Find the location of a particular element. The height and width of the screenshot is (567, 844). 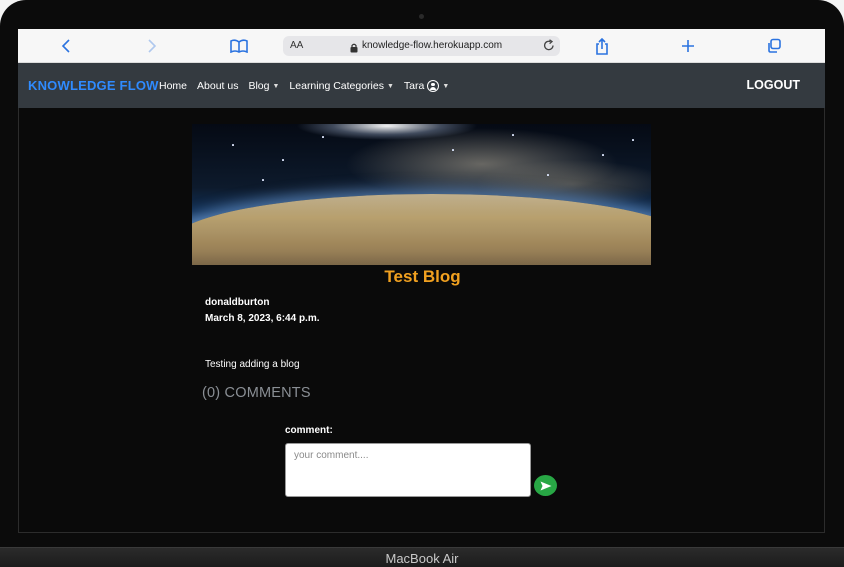

nav-home: Home is located at coordinates (173, 86).